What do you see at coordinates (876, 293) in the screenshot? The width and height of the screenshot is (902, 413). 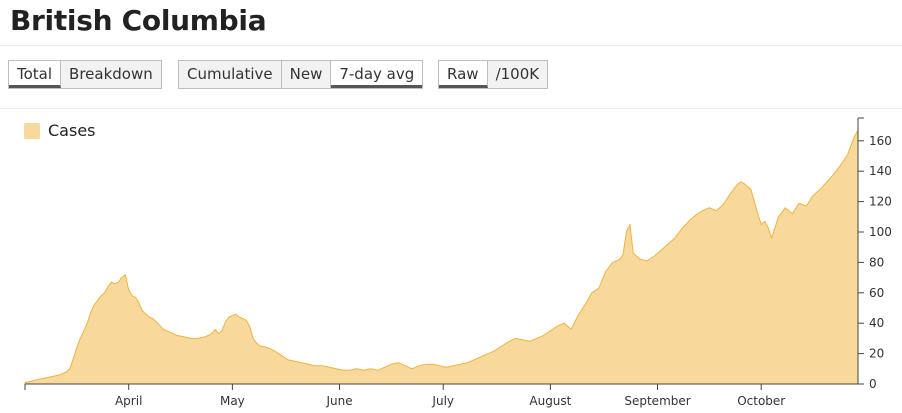 I see `y-tick-label: 60` at bounding box center [876, 293].